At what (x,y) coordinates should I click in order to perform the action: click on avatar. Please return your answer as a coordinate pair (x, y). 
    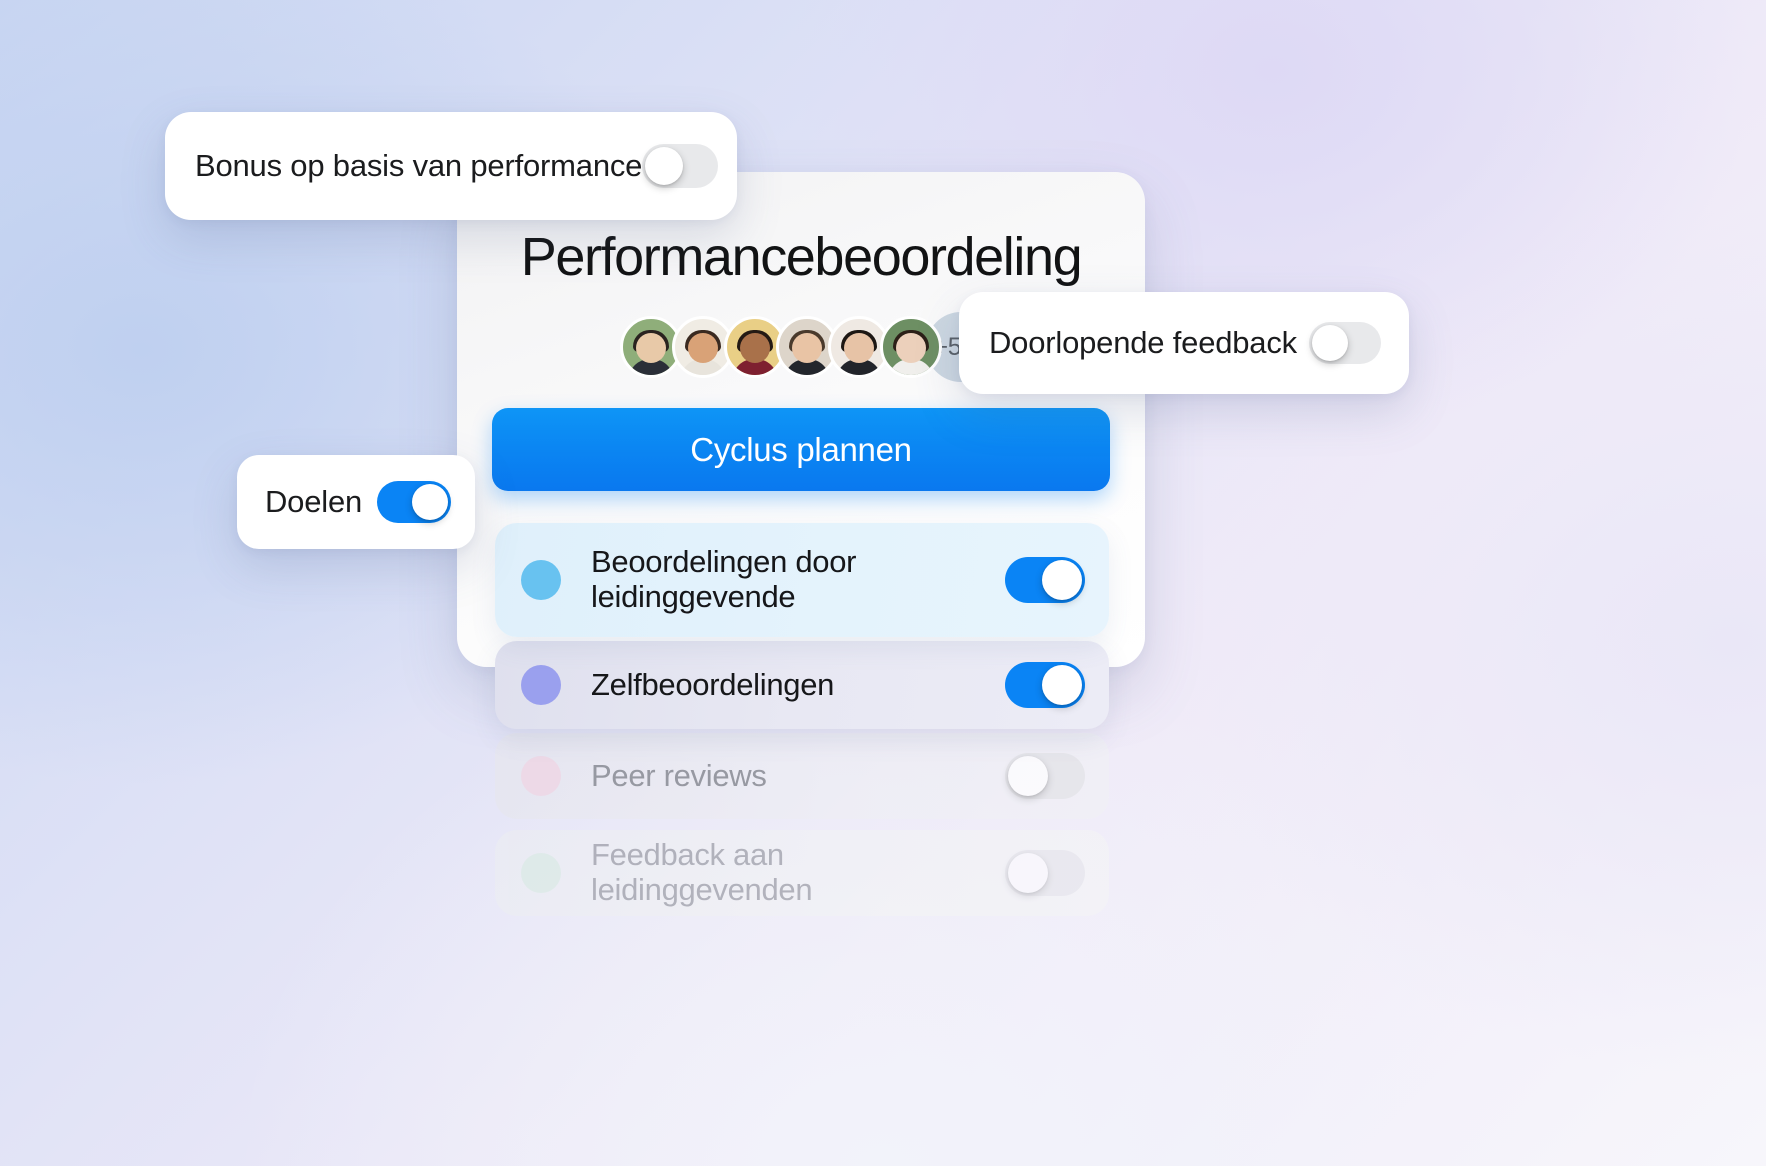
    Looking at the image, I should click on (911, 347).